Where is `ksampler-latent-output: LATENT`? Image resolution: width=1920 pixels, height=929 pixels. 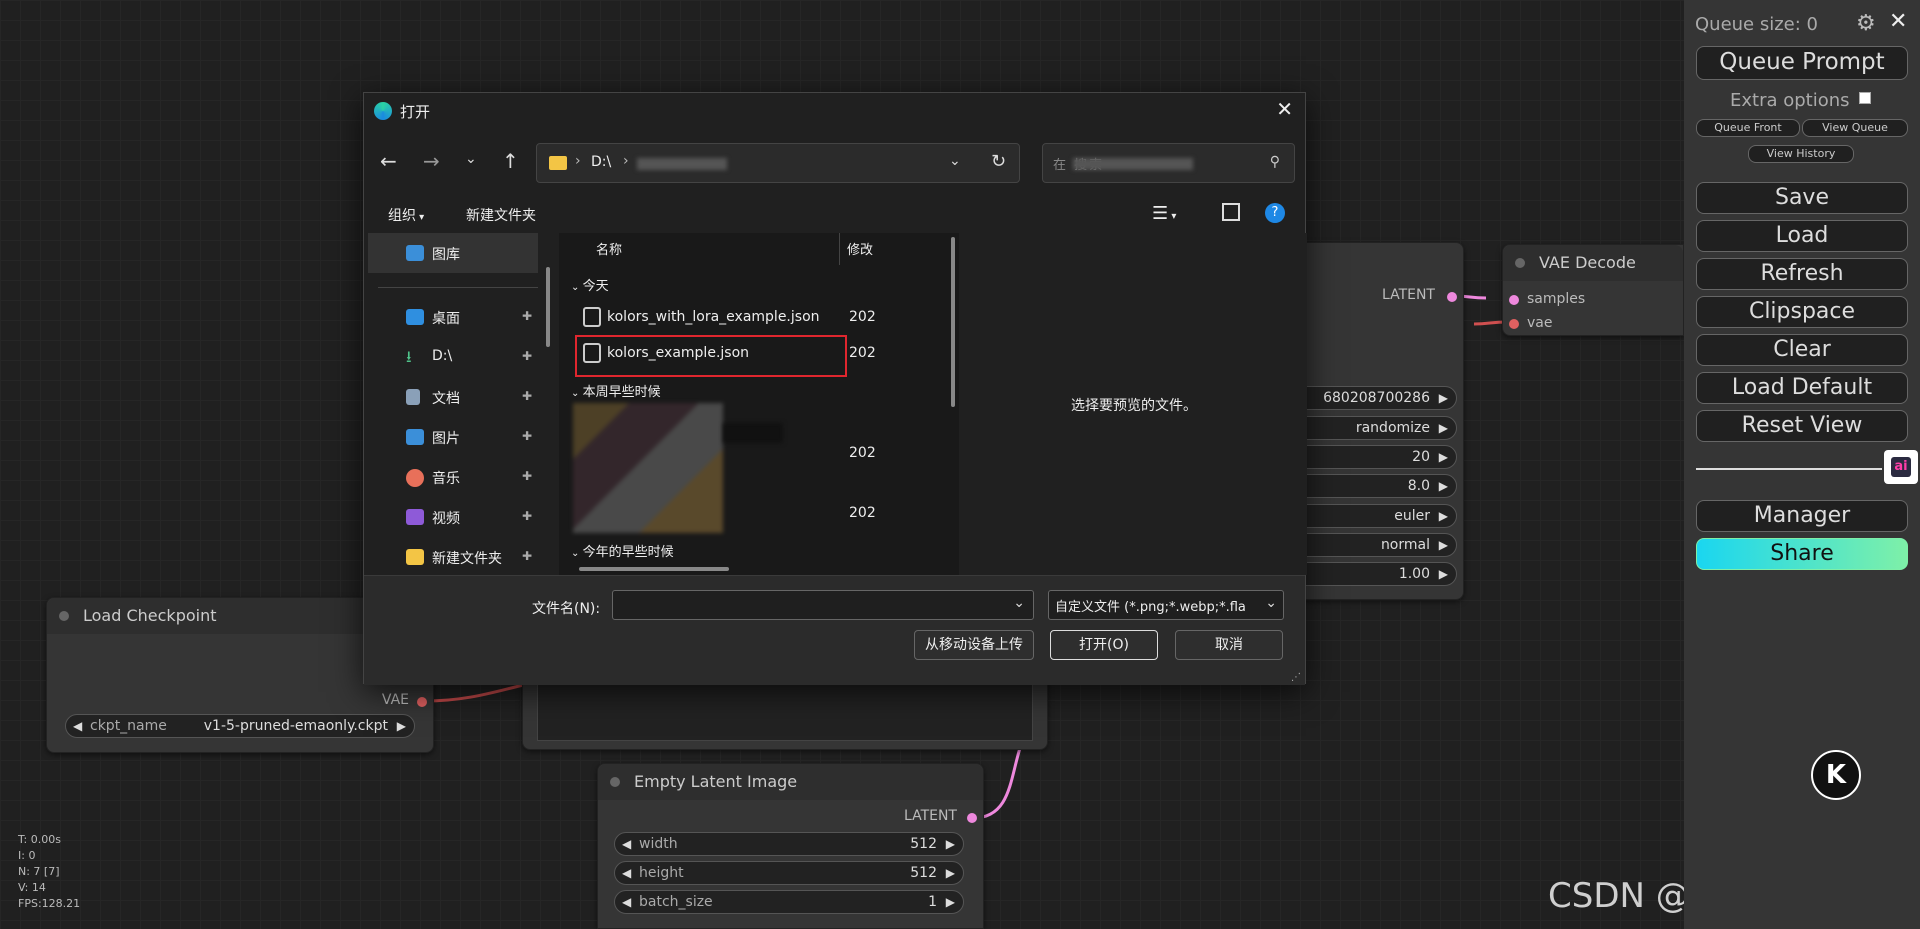
ksampler-latent-output: LATENT is located at coordinates (1408, 295).